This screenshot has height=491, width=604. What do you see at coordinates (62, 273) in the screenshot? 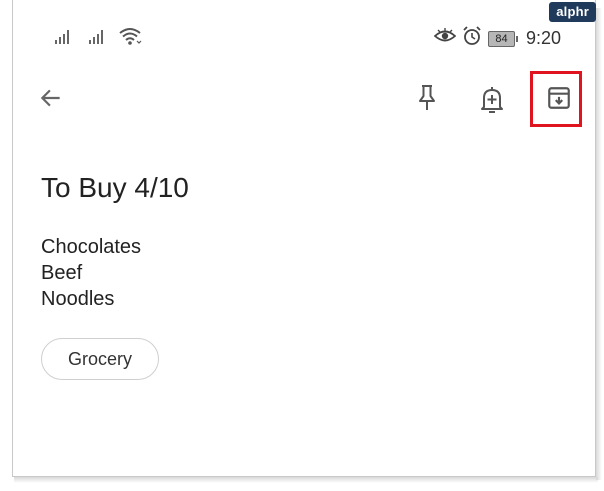
I see `note-line: Beef` at bounding box center [62, 273].